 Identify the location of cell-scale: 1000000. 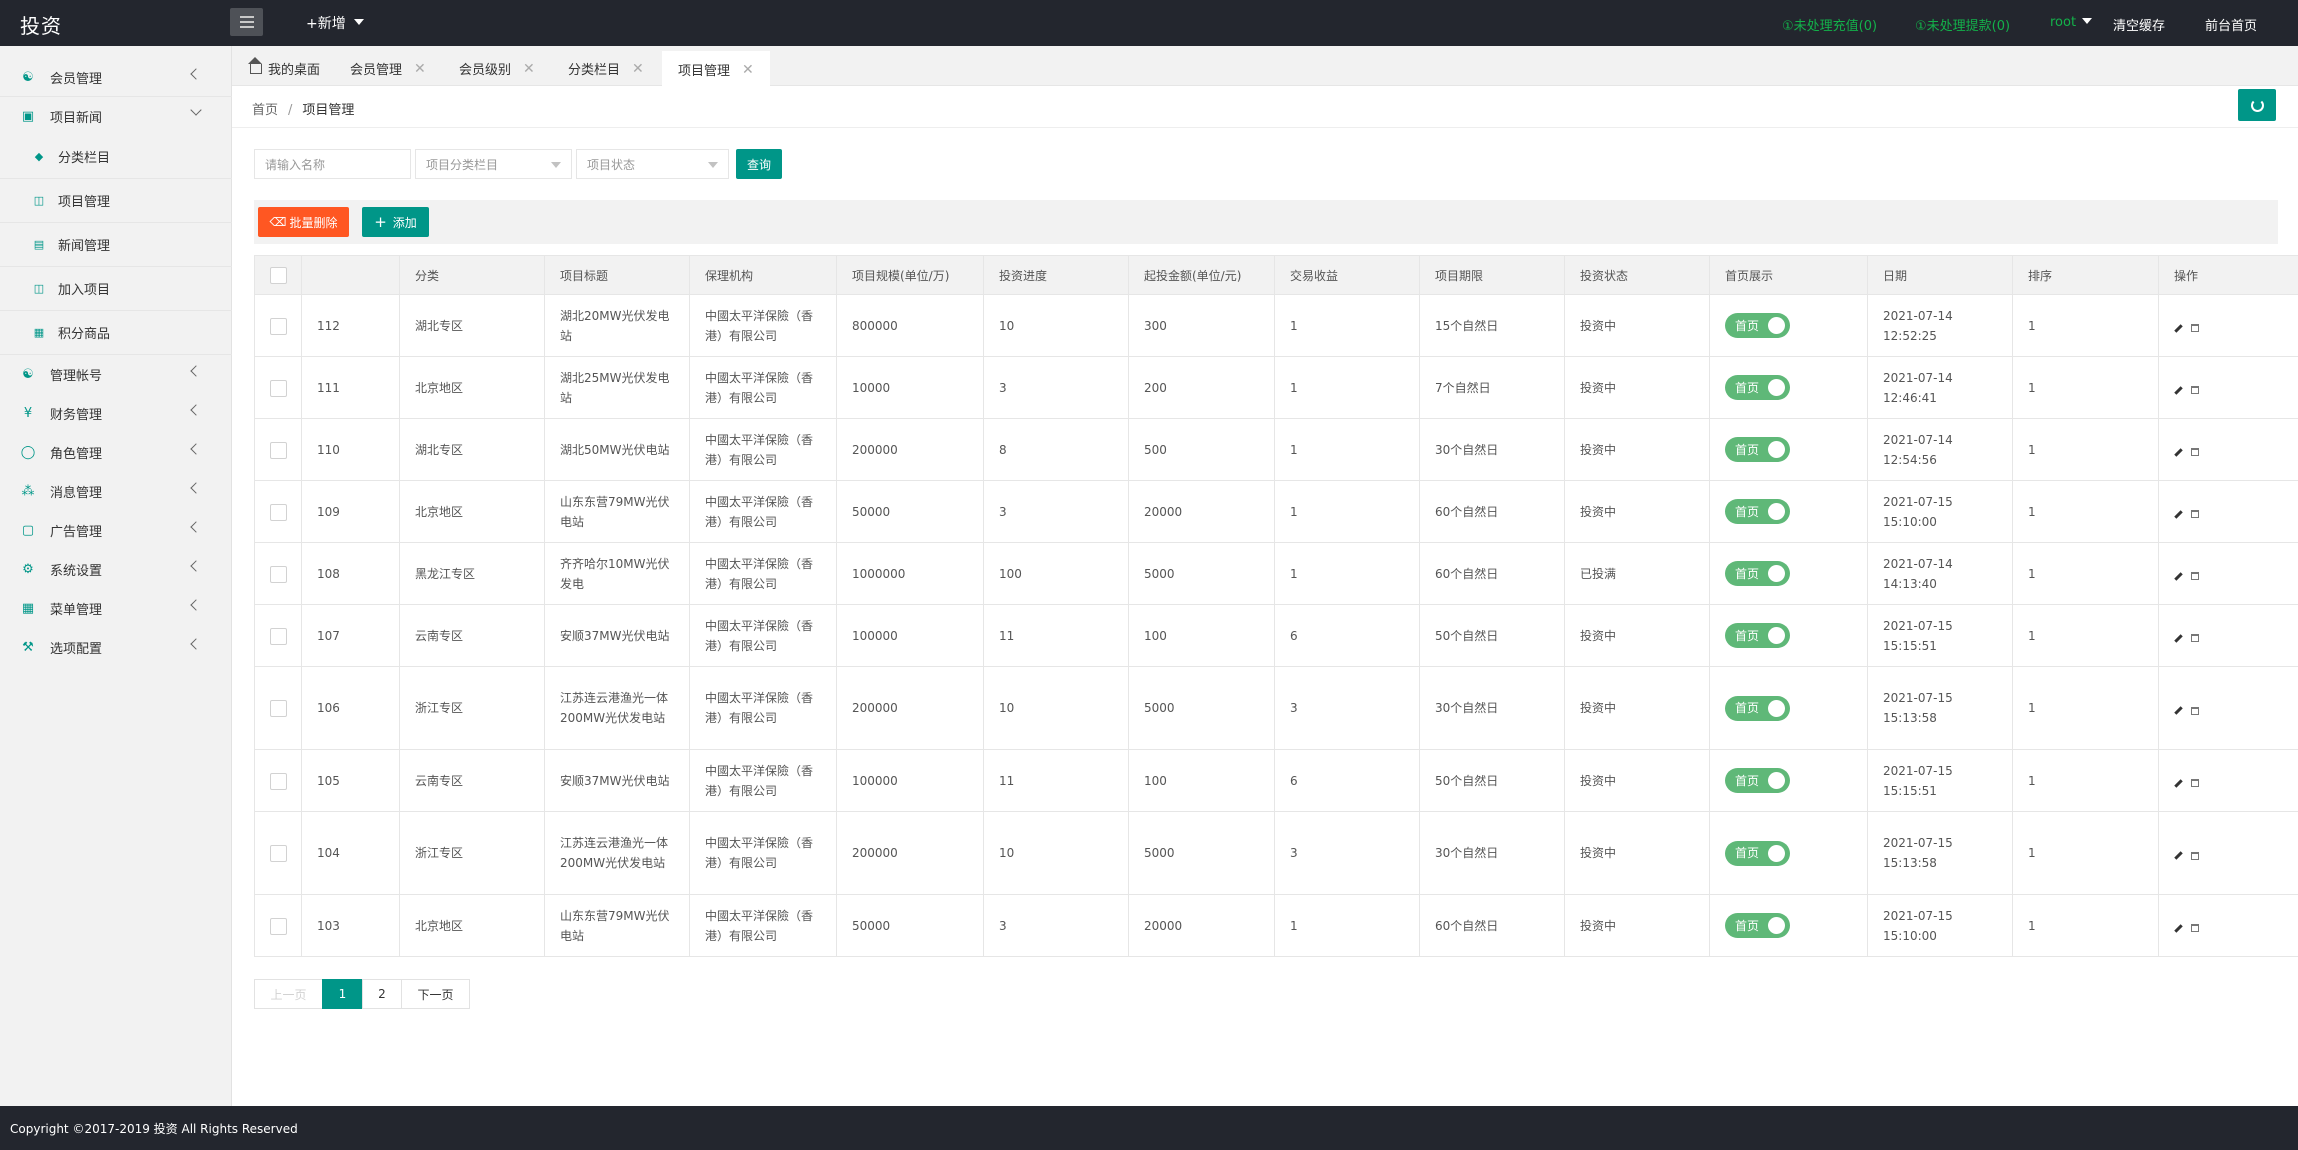
(910, 573).